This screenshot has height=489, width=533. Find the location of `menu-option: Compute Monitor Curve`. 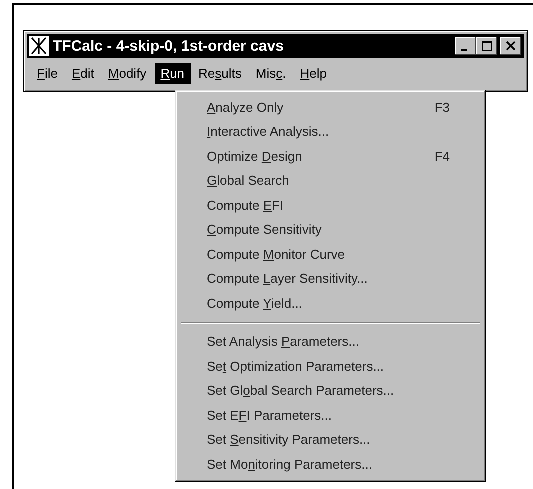

menu-option: Compute Monitor Curve is located at coordinates (330, 254).